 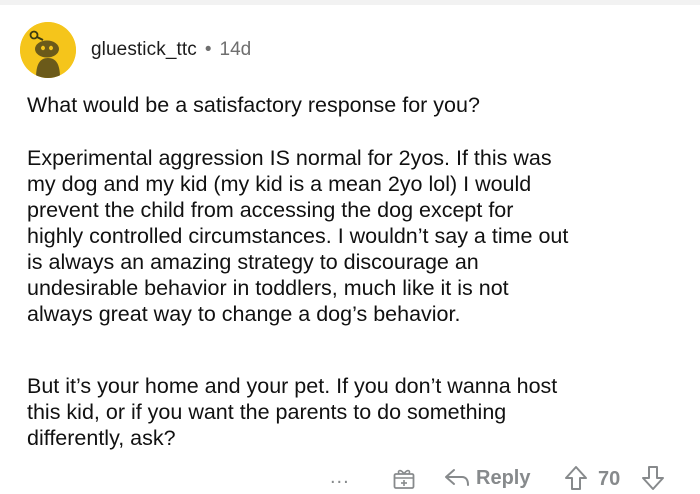 I want to click on reply-label: Reply, so click(x=503, y=477).